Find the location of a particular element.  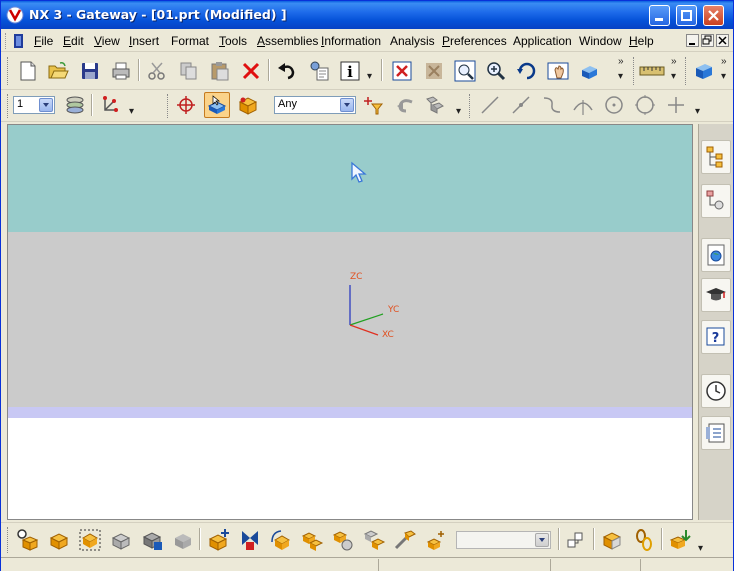

web-browser-tab is located at coordinates (716, 255).